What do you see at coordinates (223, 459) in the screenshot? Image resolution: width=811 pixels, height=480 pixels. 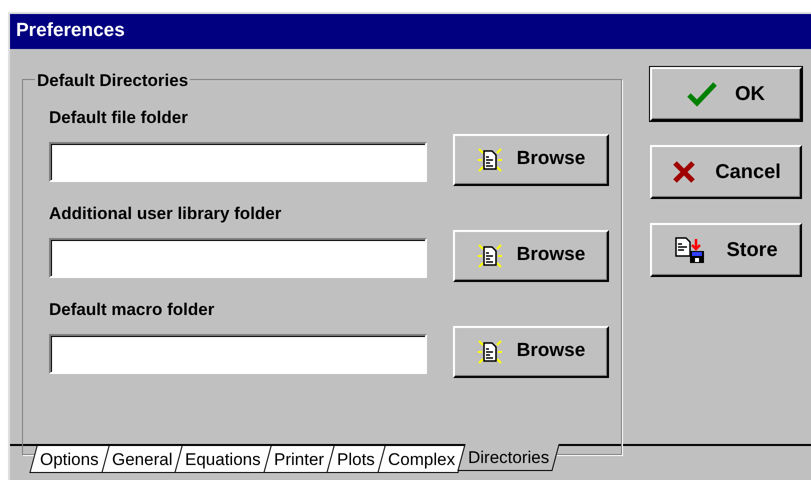 I see `tab: Equations` at bounding box center [223, 459].